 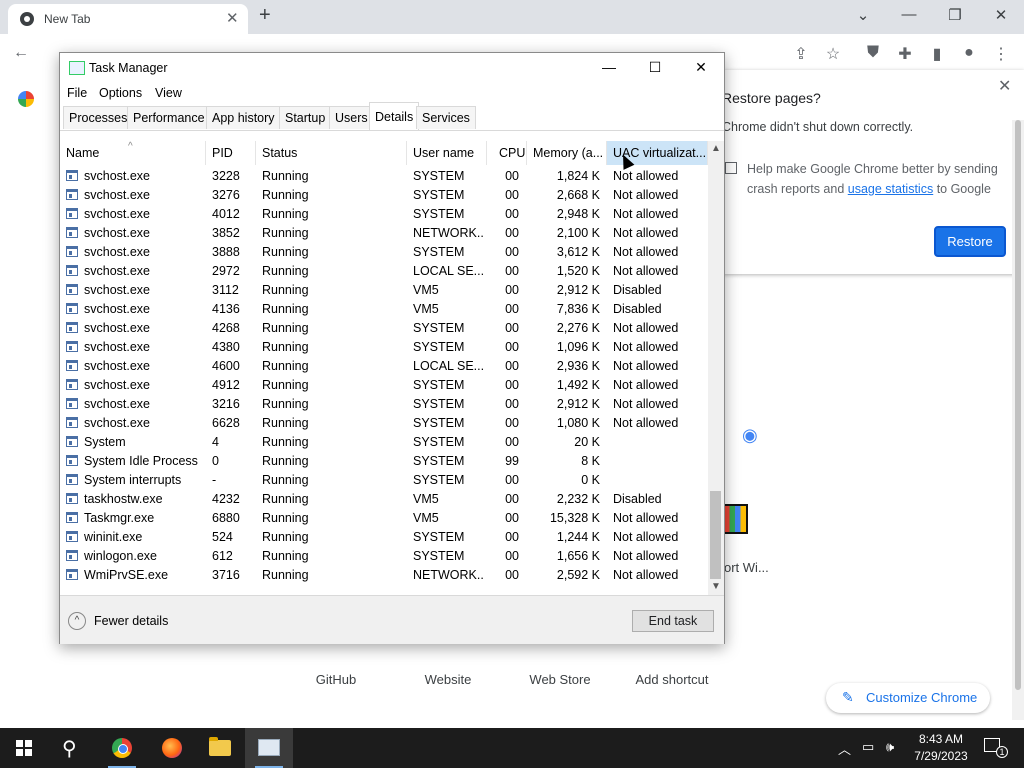 I want to click on shortcut-web-store: Web Store, so click(x=560, y=679).